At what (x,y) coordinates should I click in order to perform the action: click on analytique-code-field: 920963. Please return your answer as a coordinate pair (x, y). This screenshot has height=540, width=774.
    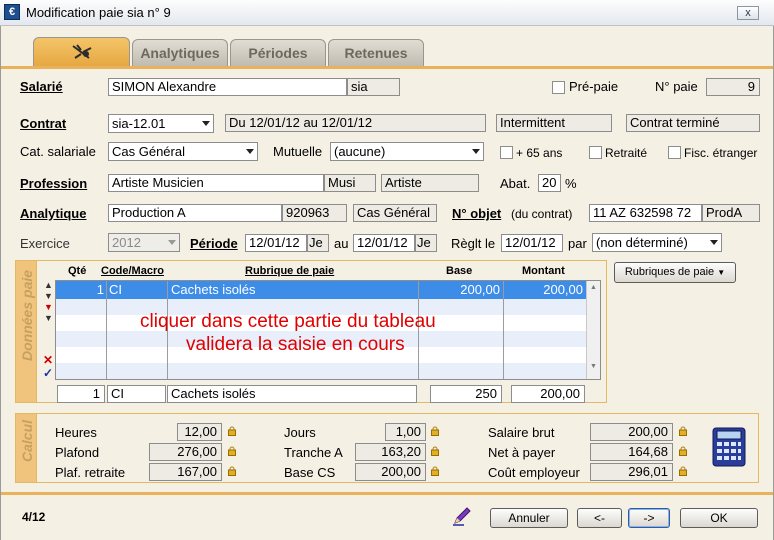
    Looking at the image, I should click on (314, 213).